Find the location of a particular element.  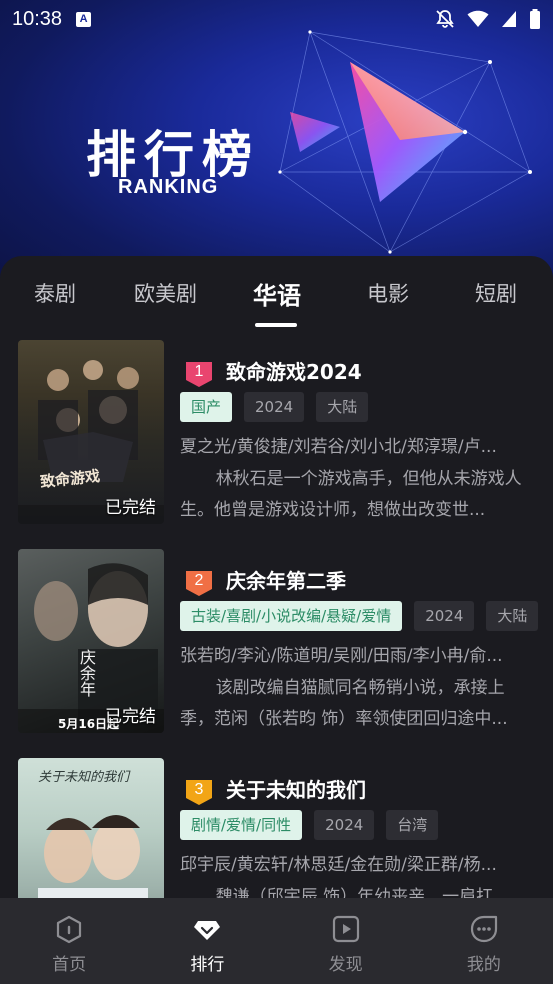

page-subtitle: RANKING is located at coordinates (168, 187).